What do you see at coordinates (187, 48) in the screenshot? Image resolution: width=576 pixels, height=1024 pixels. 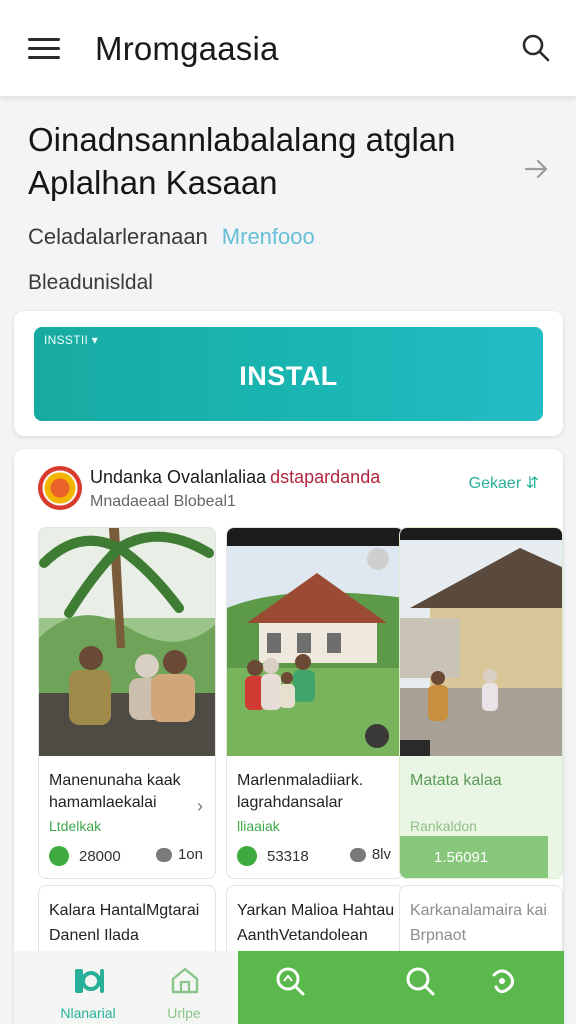 I see `app-title: Mromgaasia` at bounding box center [187, 48].